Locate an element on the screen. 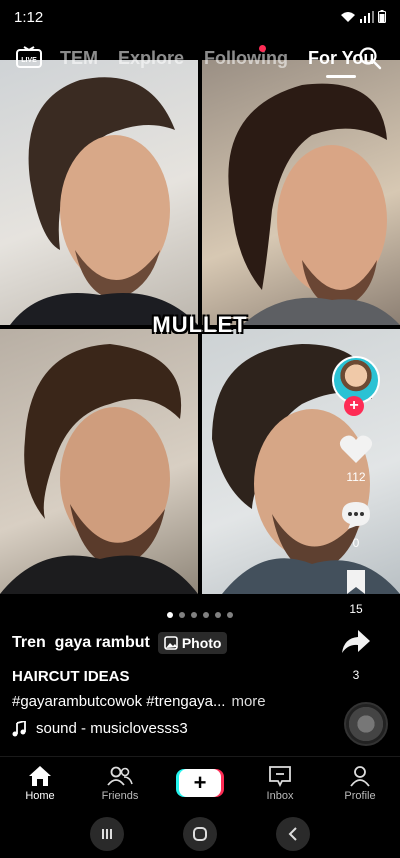 The width and height of the screenshot is (400, 858). nav-create: + is located at coordinates (200, 783).